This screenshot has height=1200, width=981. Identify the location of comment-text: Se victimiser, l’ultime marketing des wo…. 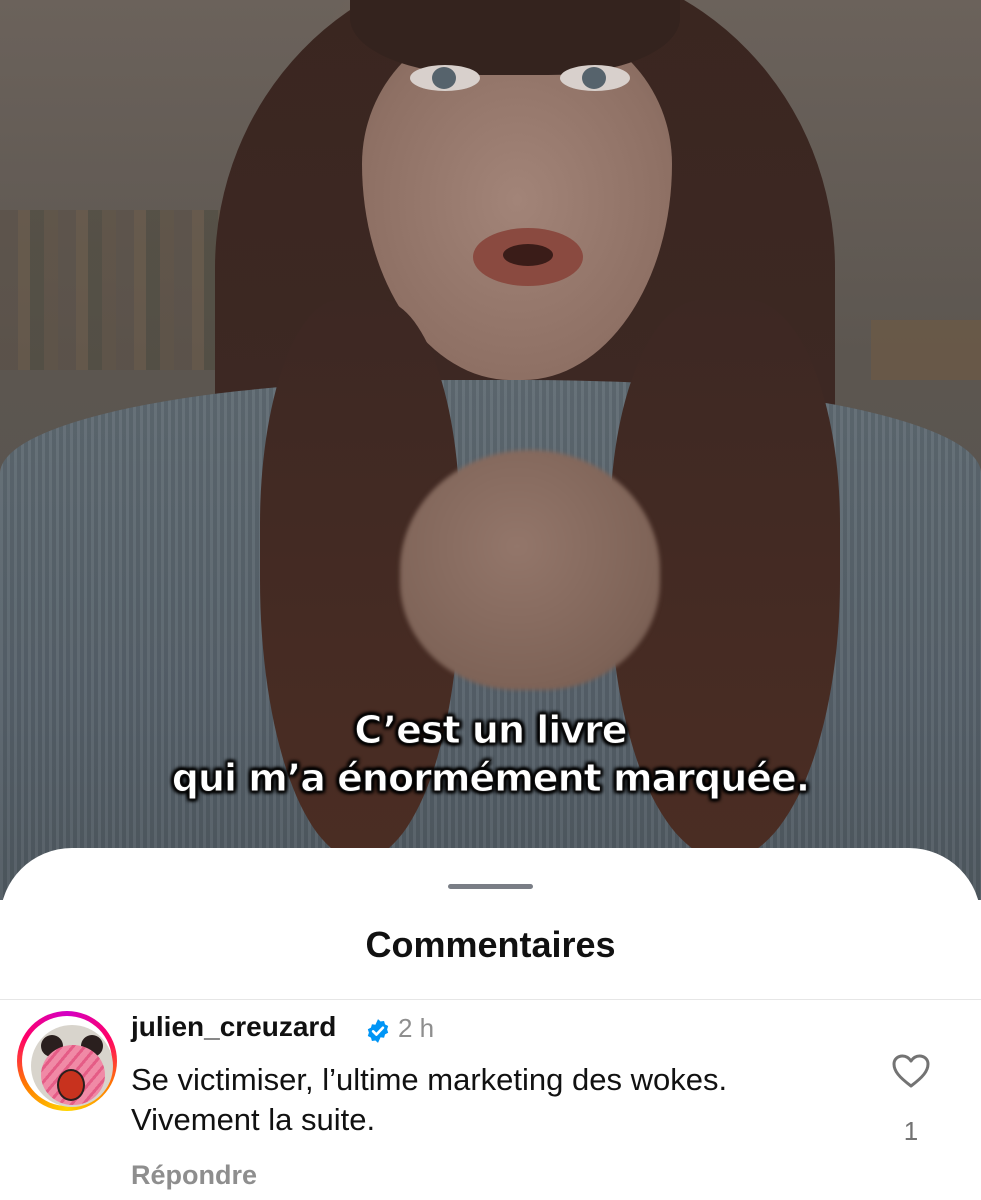
(491, 1100).